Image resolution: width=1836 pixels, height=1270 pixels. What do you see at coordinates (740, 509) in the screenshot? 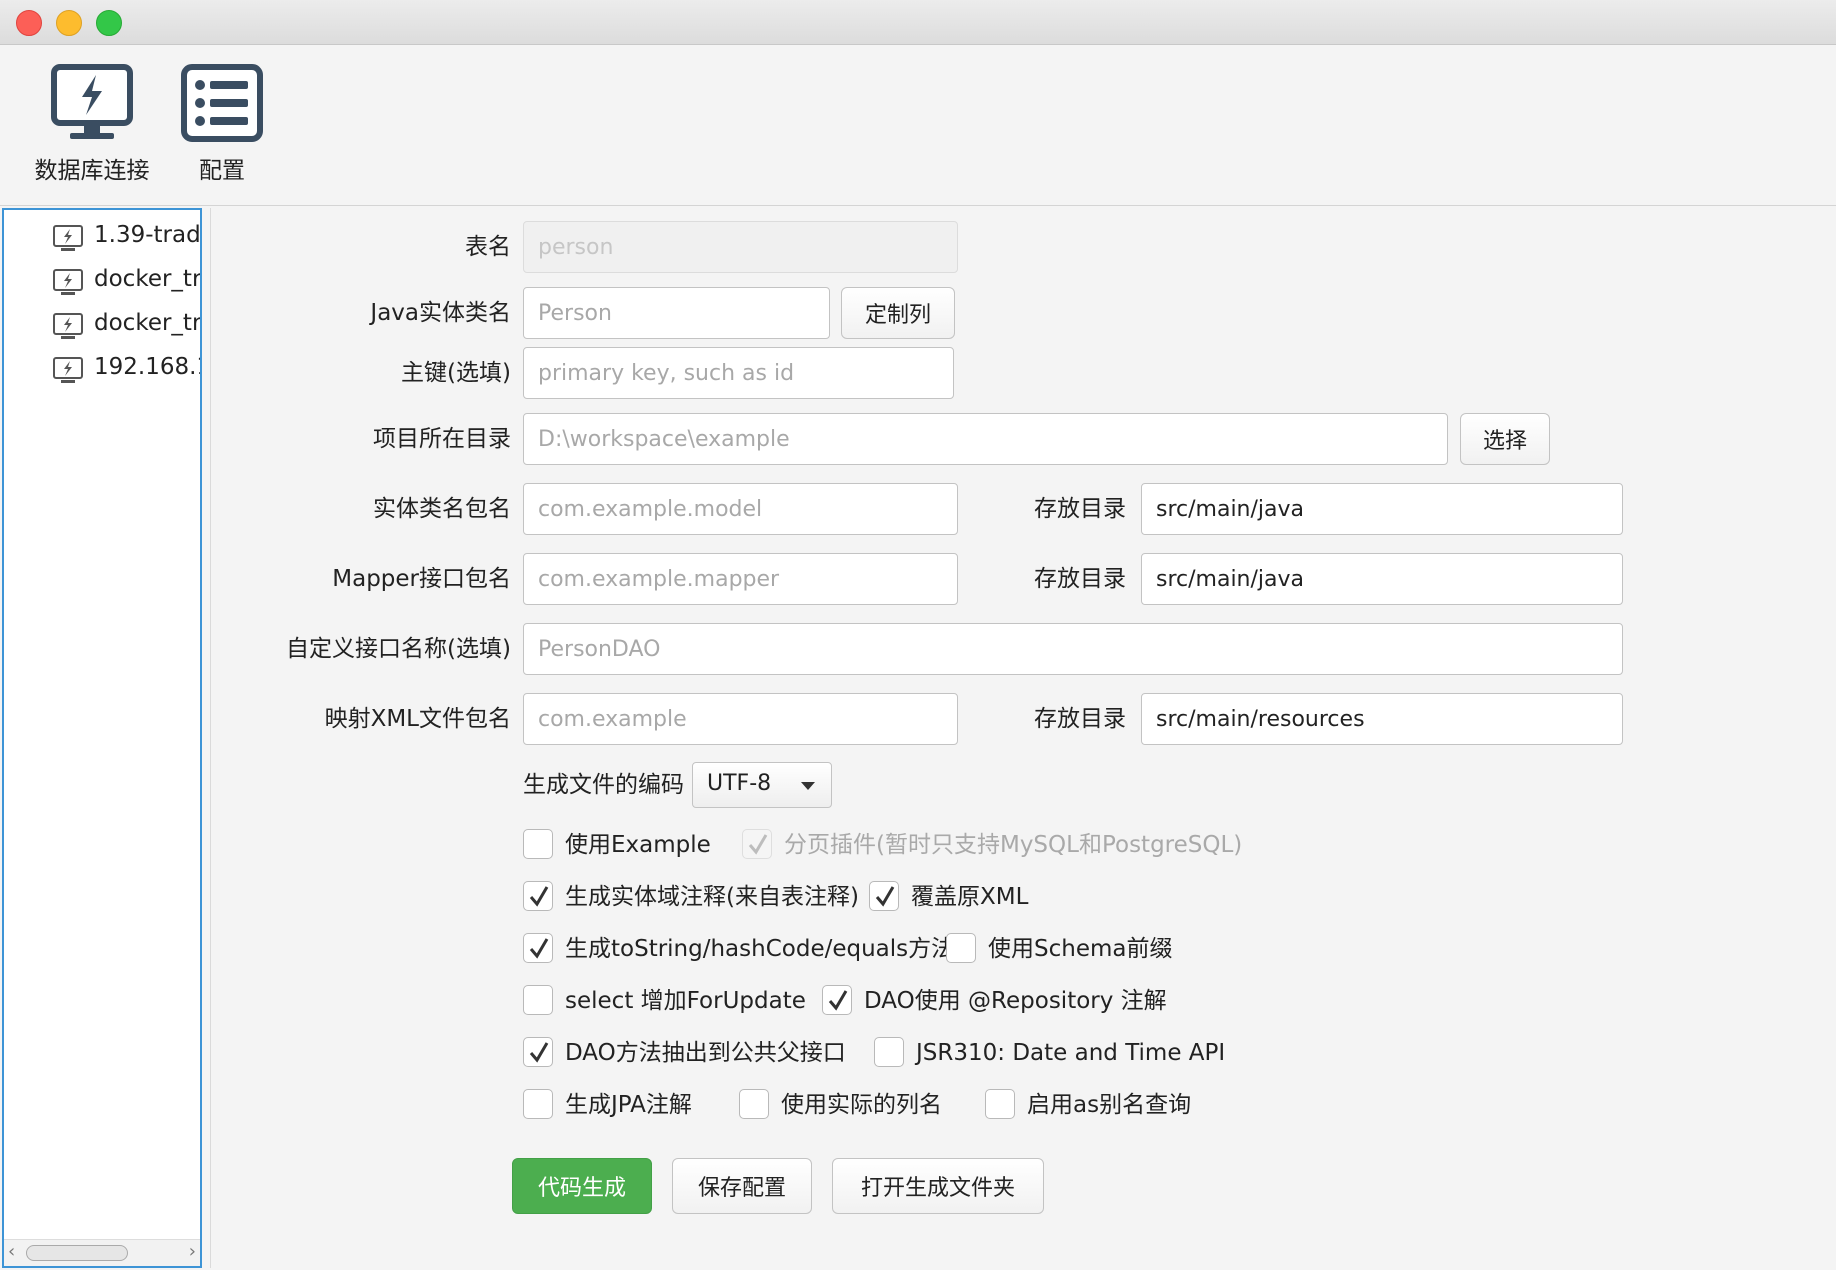
I see `entity-package-input` at bounding box center [740, 509].